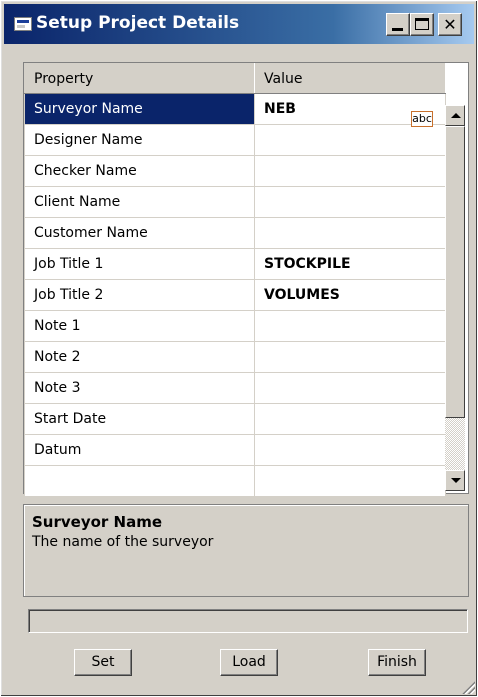 This screenshot has width=478, height=697. I want to click on minimize-button, so click(398, 24).